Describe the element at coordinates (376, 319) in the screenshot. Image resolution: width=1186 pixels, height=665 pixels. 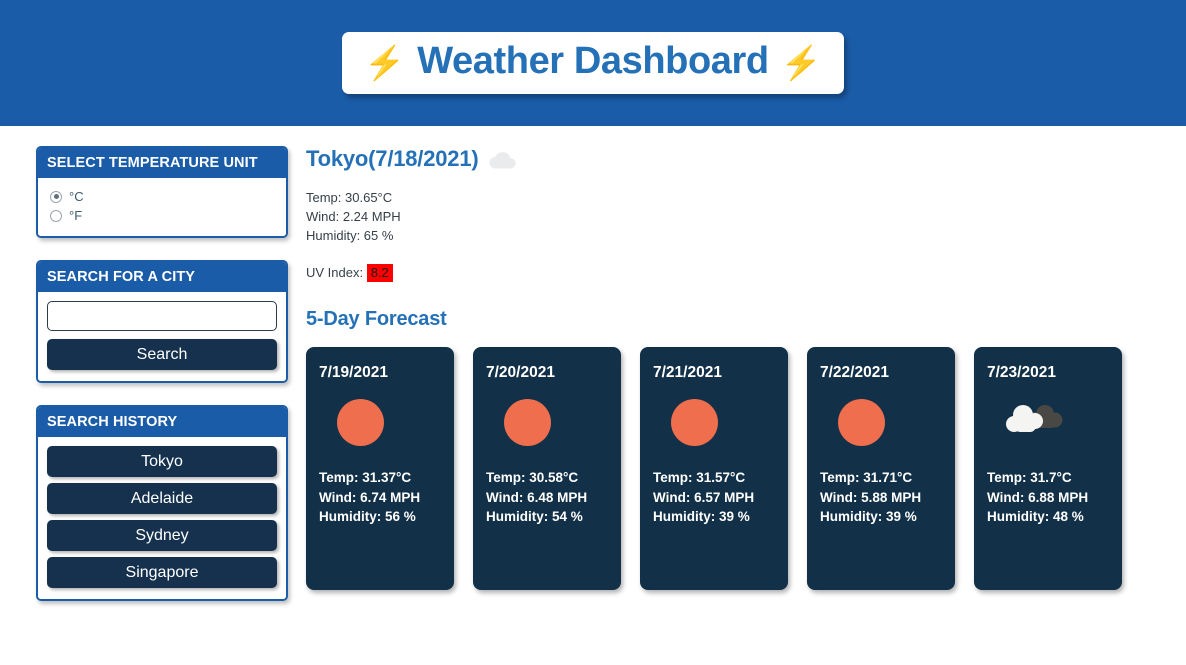
I see `forecast-heading: 5-Day Forecast` at that location.